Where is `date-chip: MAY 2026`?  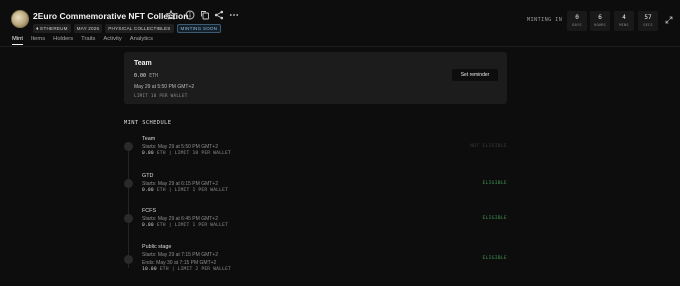
date-chip: MAY 2026 is located at coordinates (88, 28).